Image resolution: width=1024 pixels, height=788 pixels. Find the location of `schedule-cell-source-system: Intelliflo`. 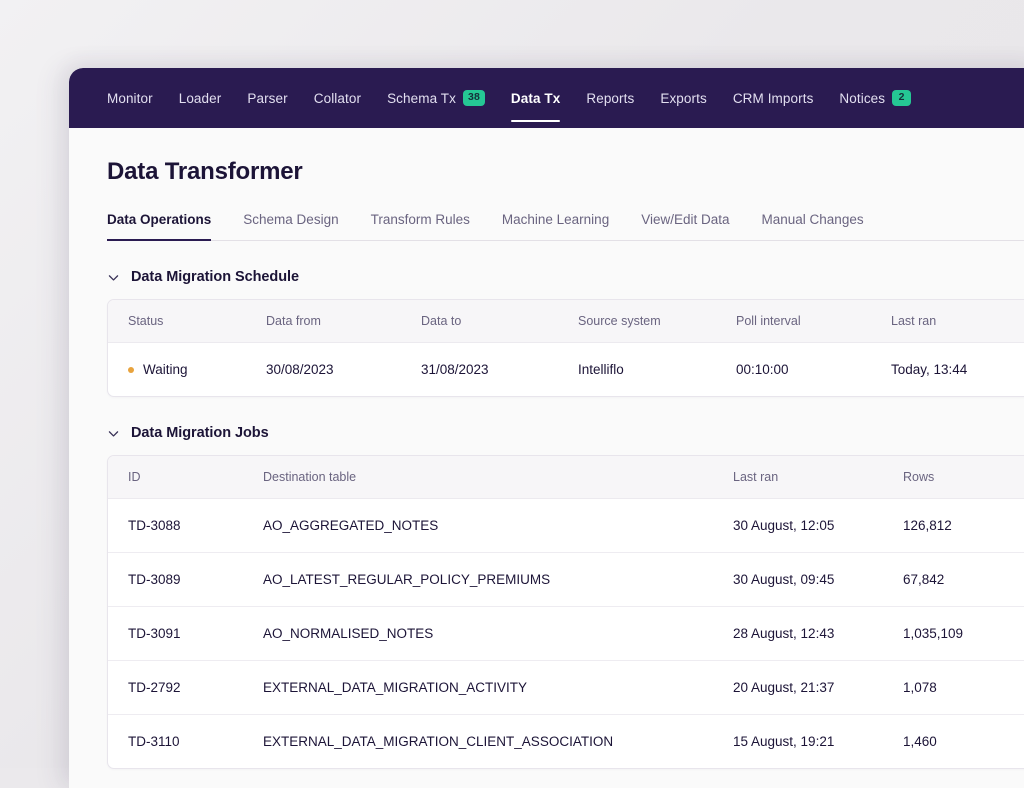

schedule-cell-source-system: Intelliflo is located at coordinates (657, 370).